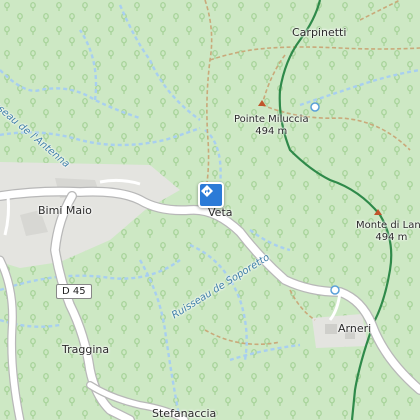 This screenshot has height=420, width=420. What do you see at coordinates (355, 328) in the screenshot?
I see `place-label-arneri: Arneri` at bounding box center [355, 328].